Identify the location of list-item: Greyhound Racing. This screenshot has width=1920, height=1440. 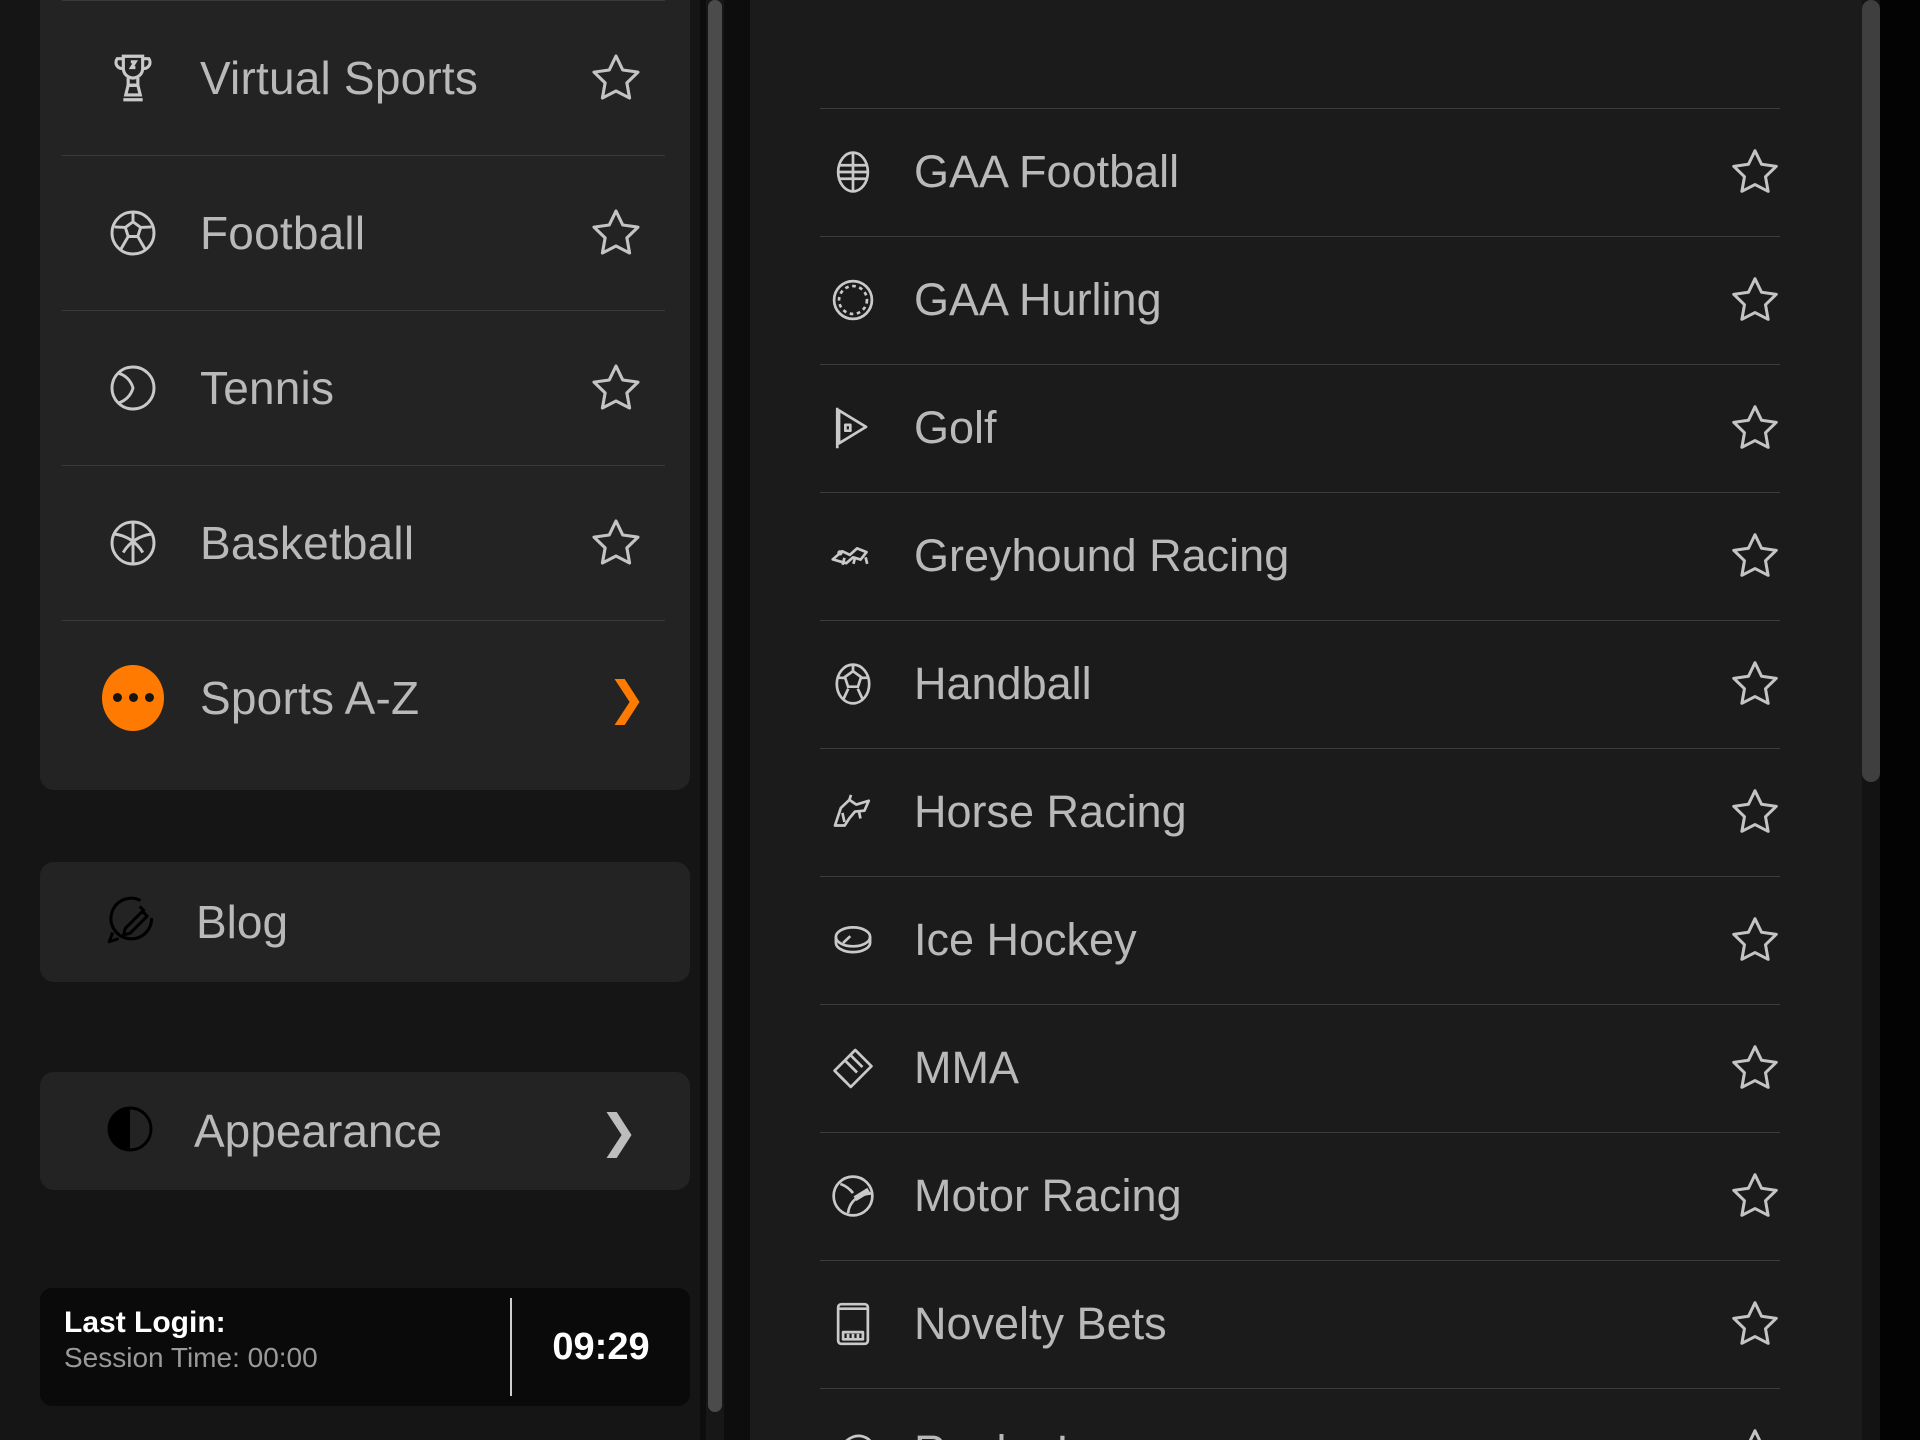
(1315, 556).